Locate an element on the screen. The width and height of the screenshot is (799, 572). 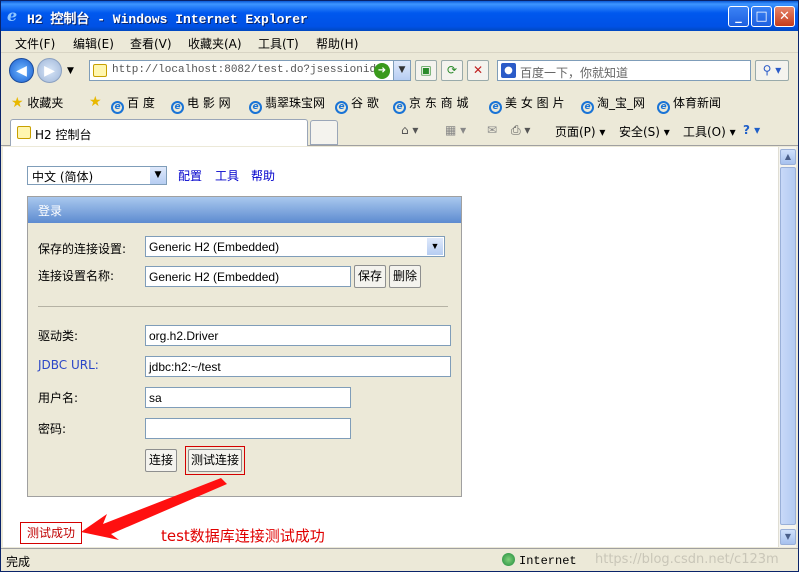
favorite-link-5: e京 东 商 城 is located at coordinates (430, 104).